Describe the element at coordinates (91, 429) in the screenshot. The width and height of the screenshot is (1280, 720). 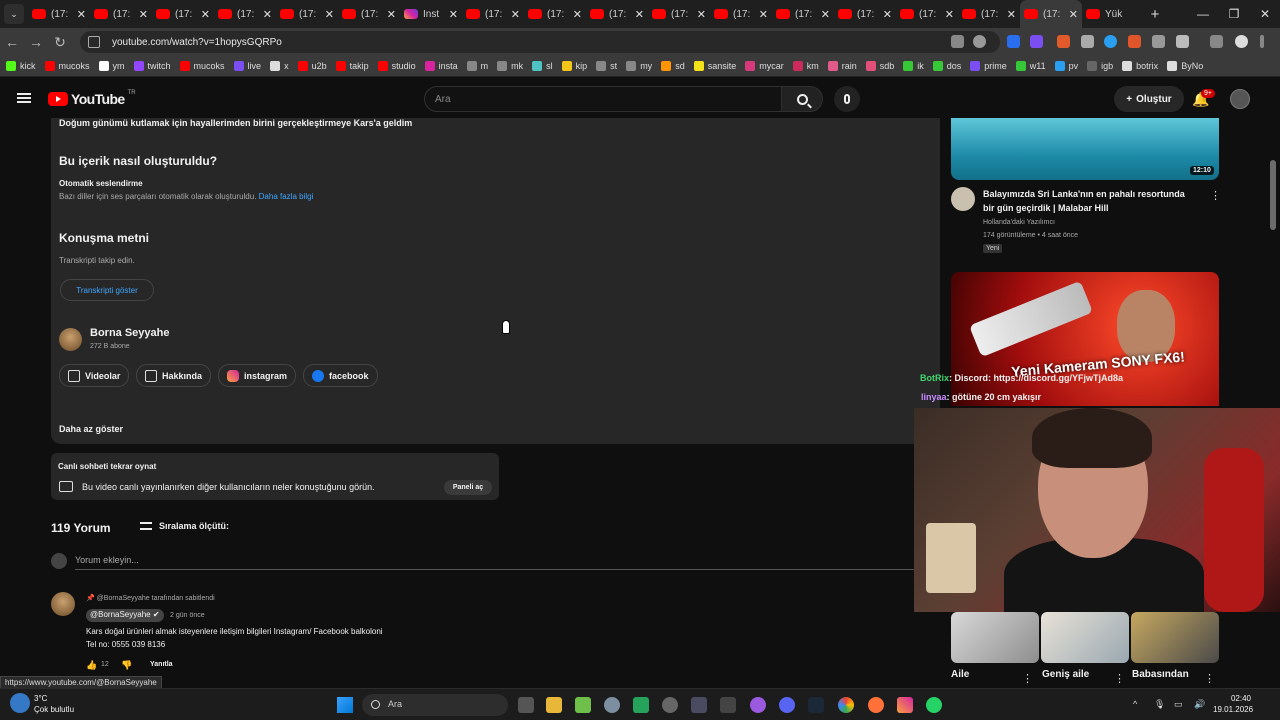
I see `show-less-button: Daha az göster` at that location.